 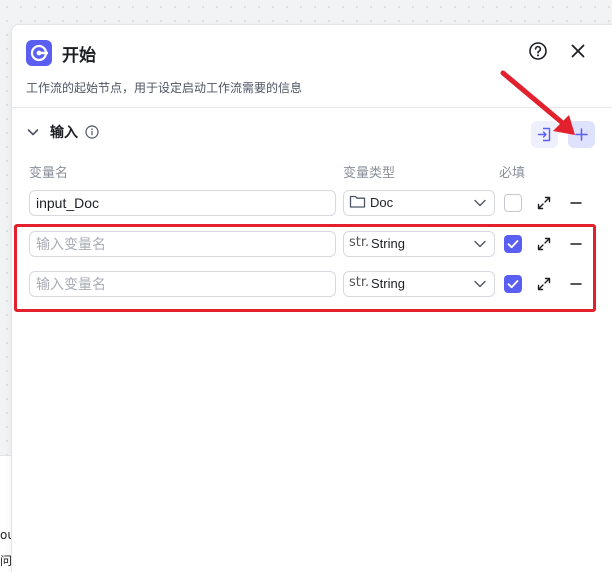 I want to click on import-icon, so click(x=544, y=134).